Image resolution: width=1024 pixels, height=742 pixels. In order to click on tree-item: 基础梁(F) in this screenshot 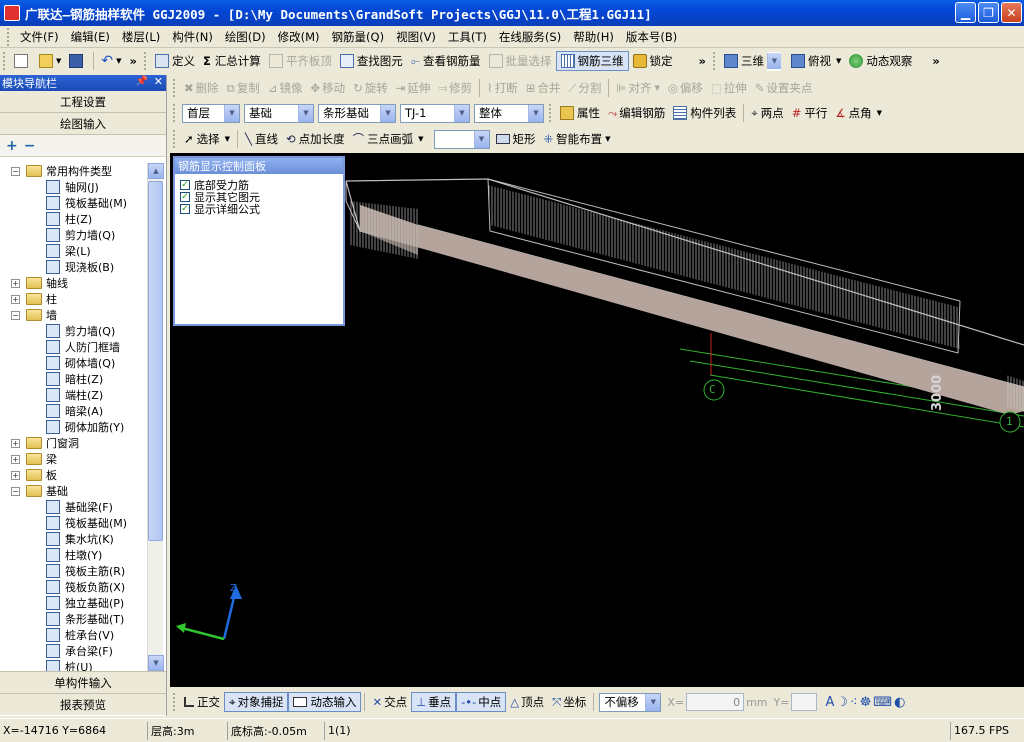, I will do `click(73, 507)`.